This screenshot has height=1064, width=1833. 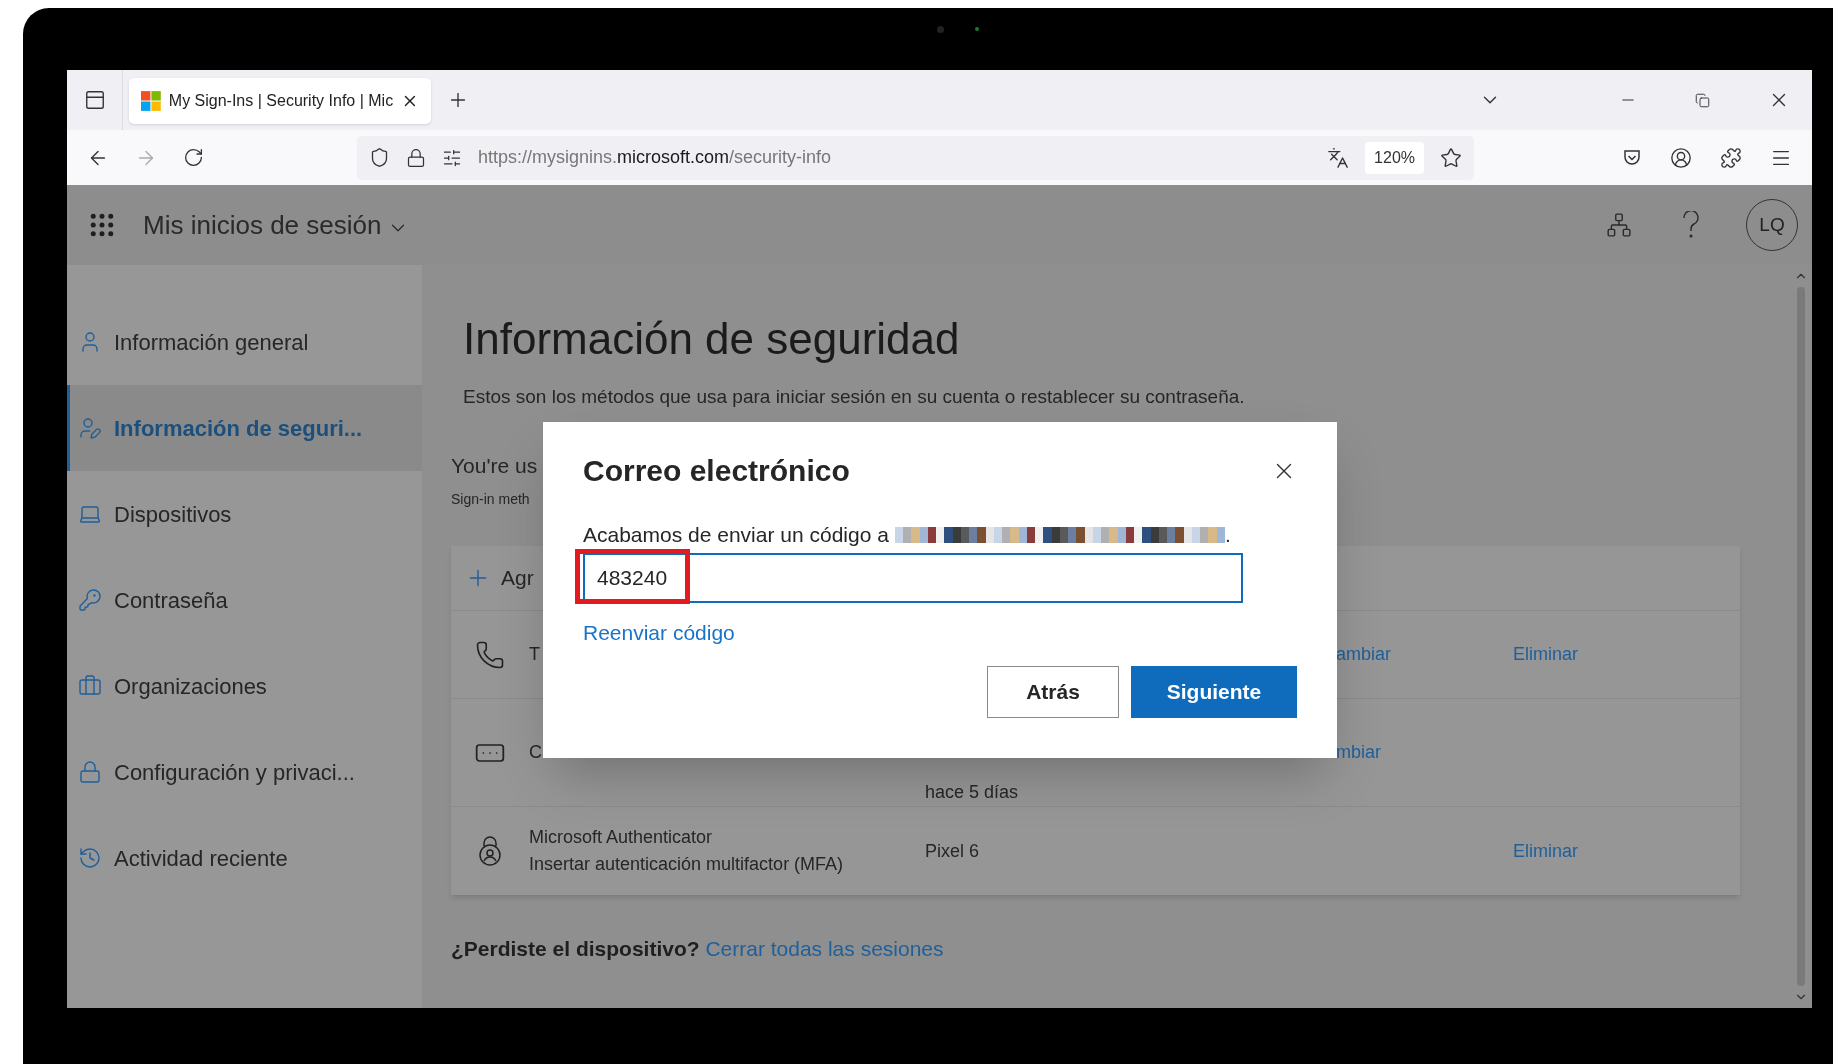 What do you see at coordinates (1702, 100) in the screenshot?
I see `restore-icon` at bounding box center [1702, 100].